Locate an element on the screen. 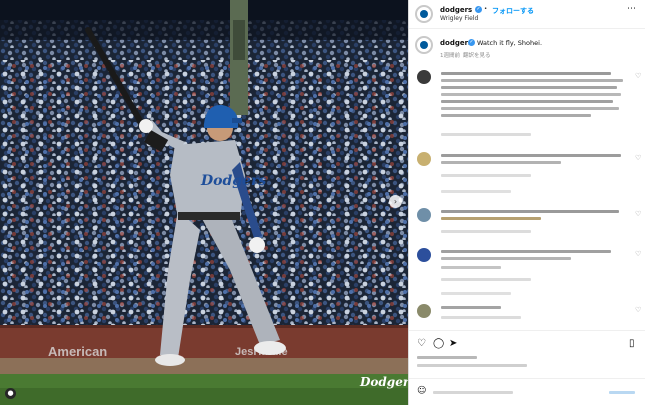 The height and width of the screenshot is (405, 645). comment-divider is located at coordinates (527, 378).